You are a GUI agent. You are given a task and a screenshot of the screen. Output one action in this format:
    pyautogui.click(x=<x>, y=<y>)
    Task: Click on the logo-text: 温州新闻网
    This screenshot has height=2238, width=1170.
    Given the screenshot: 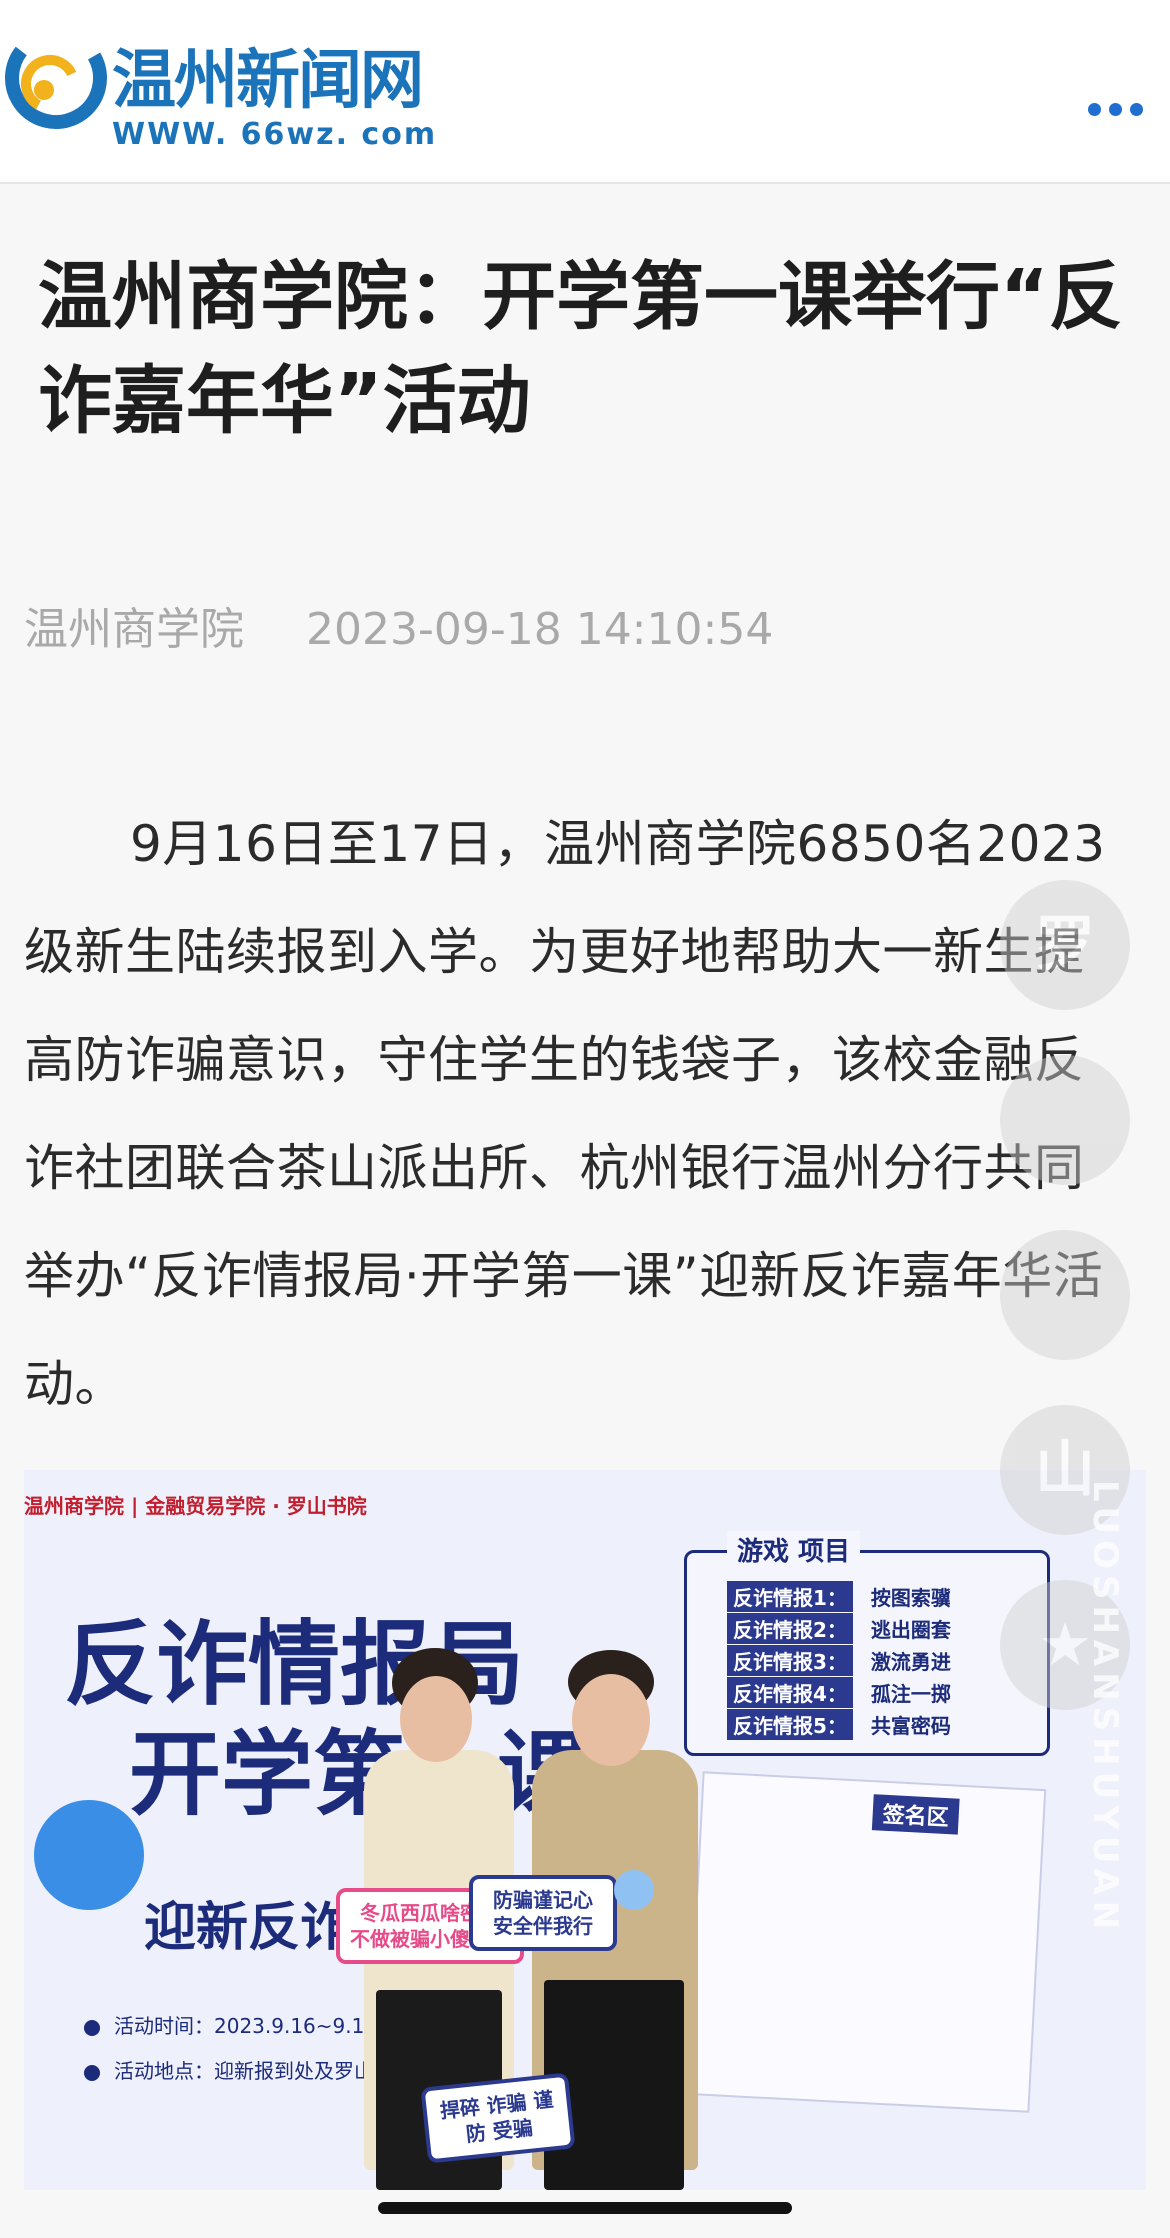 What is the action you would take?
    pyautogui.click(x=268, y=81)
    